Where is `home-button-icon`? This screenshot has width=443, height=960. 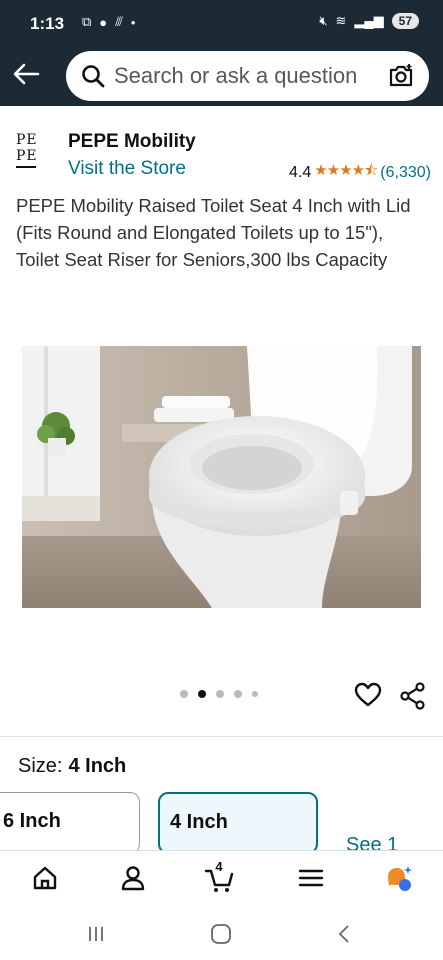
home-button-icon is located at coordinates (221, 934).